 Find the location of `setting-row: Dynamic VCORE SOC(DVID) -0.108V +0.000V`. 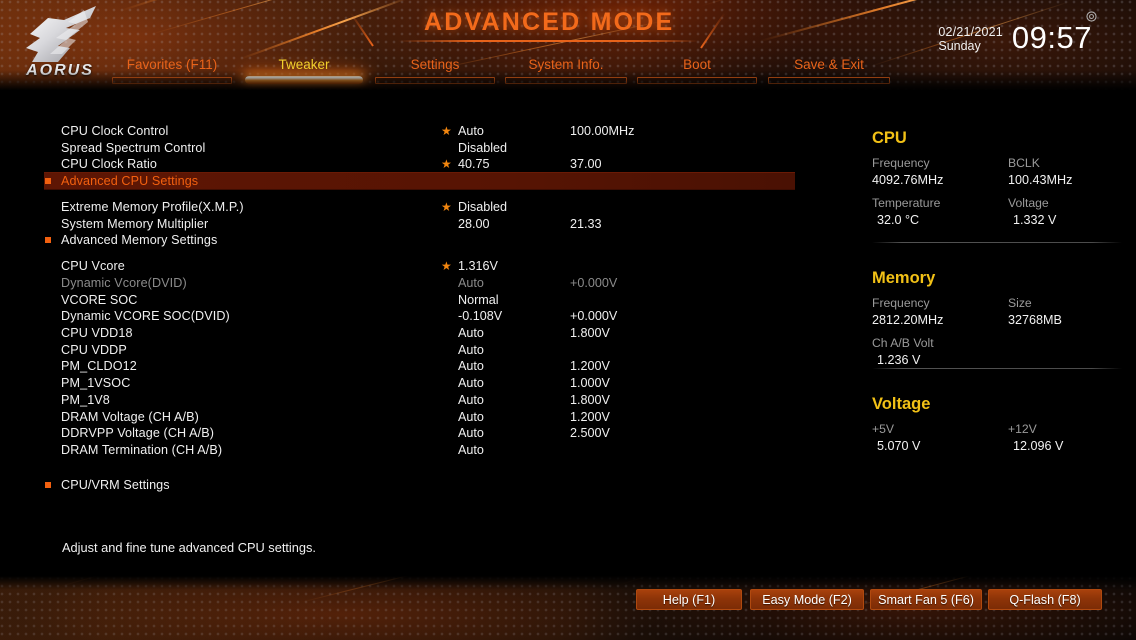

setting-row: Dynamic VCORE SOC(DVID) -0.108V +0.000V is located at coordinates (415, 315).